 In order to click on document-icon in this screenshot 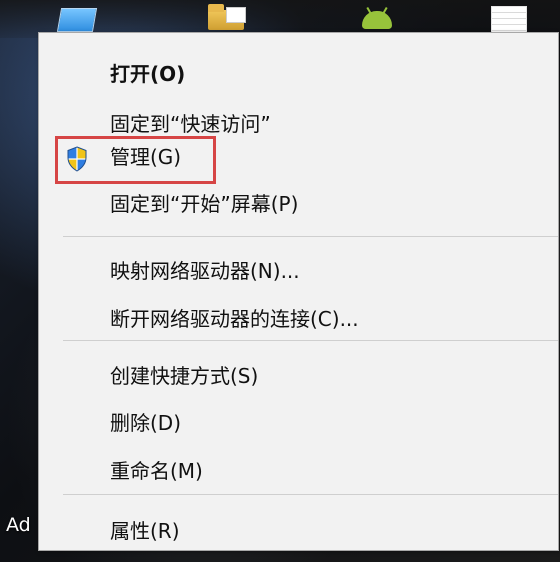, I will do `click(236, 15)`.